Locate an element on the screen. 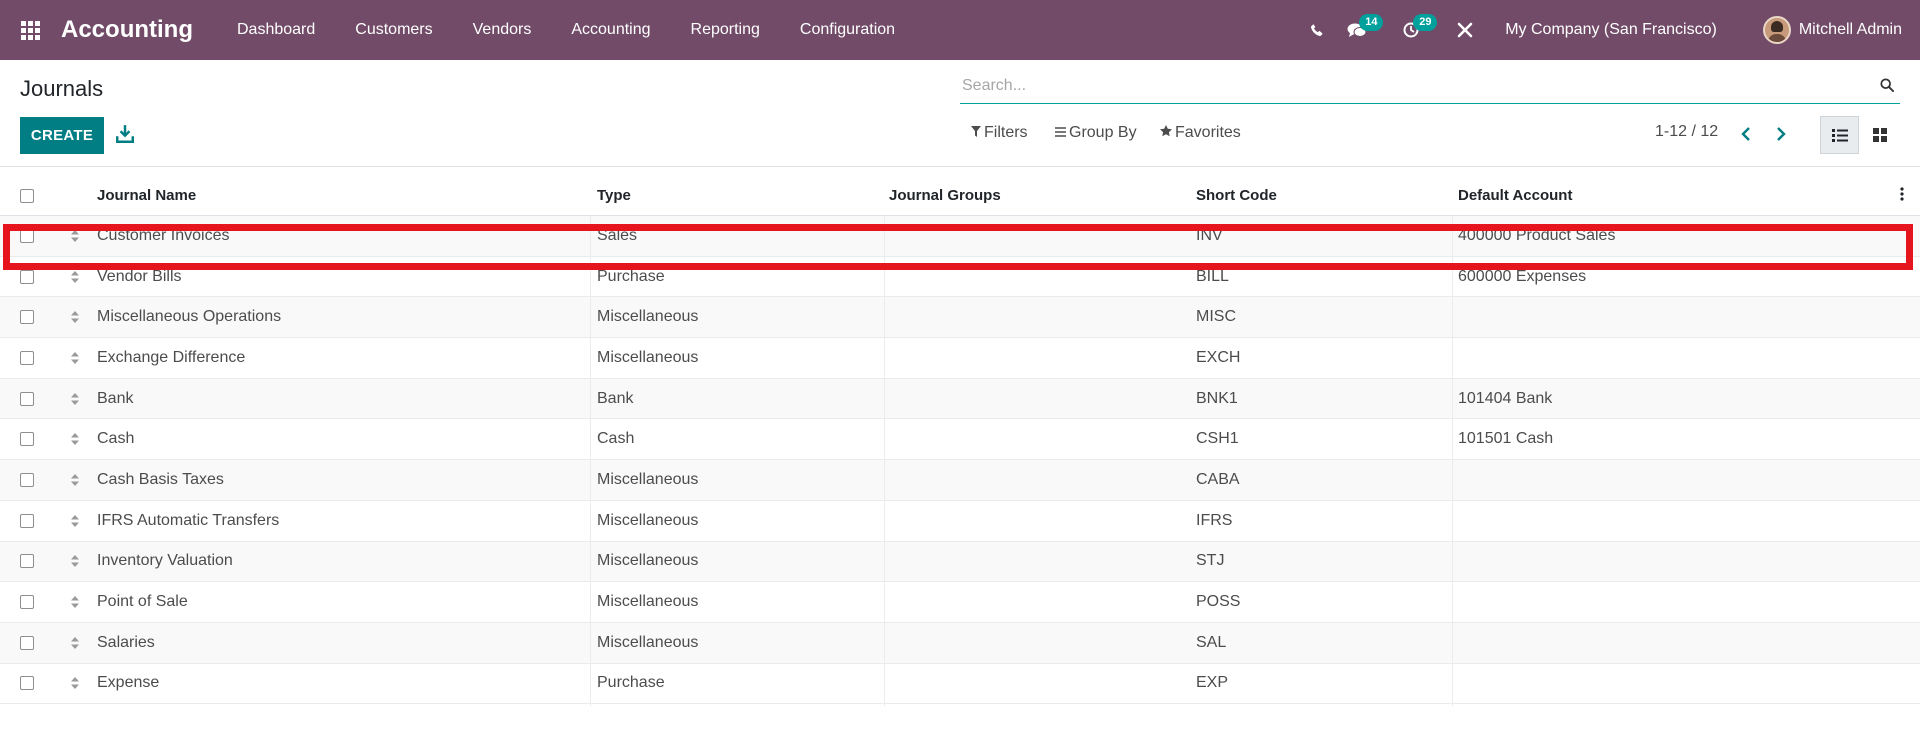 The width and height of the screenshot is (1920, 729). phone-icon is located at coordinates (1317, 30).